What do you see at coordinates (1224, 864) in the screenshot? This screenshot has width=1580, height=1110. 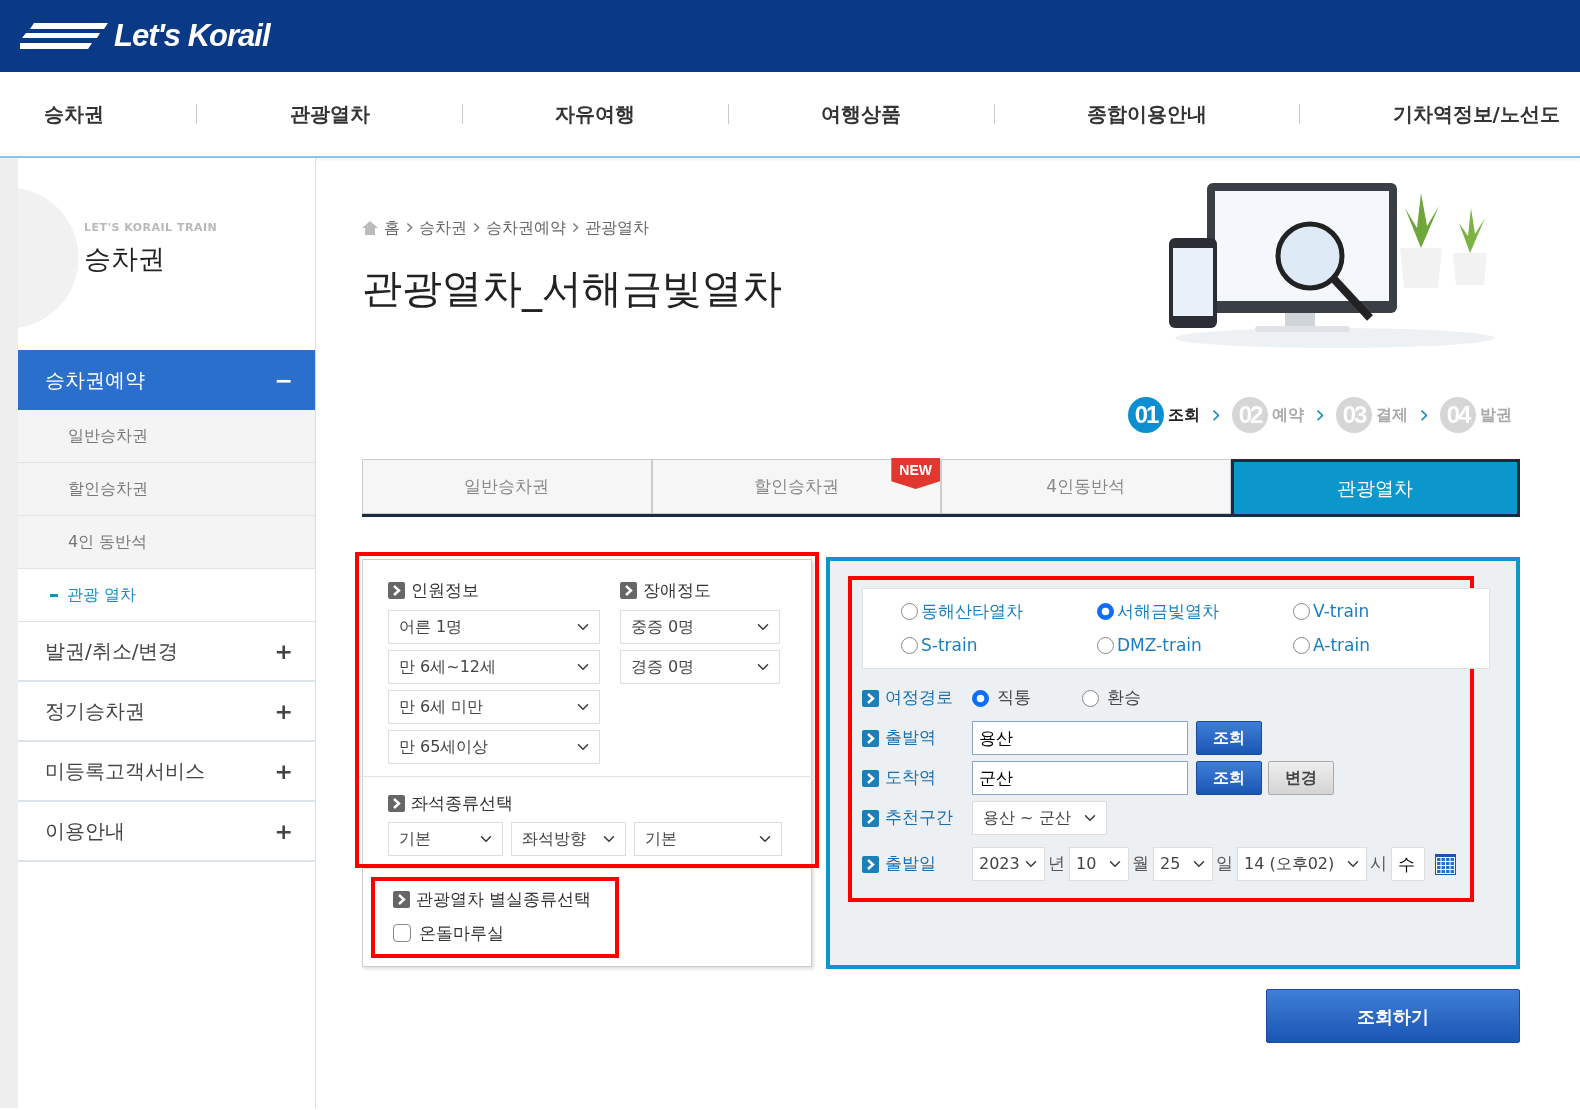 I see `unit-label: 일` at bounding box center [1224, 864].